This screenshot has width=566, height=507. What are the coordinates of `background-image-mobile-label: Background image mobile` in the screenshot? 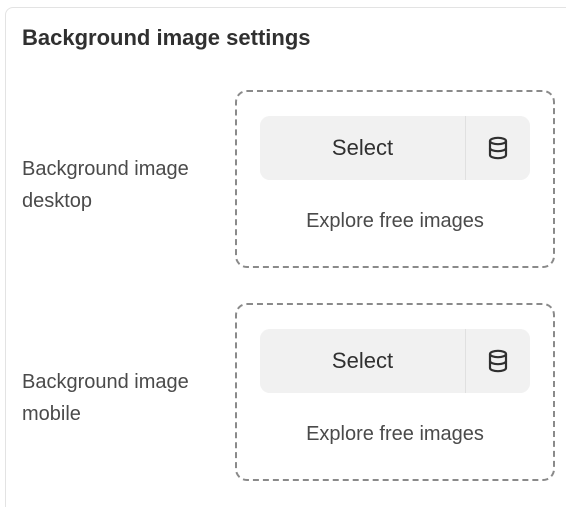 It's located at (105, 398).